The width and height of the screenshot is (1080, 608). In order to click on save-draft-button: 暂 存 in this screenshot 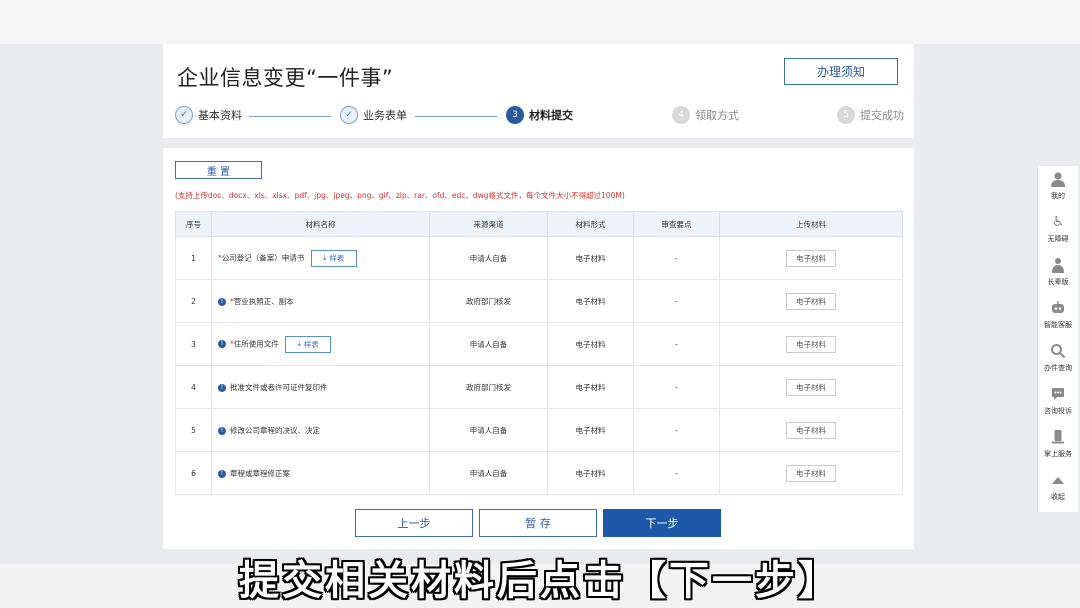, I will do `click(538, 523)`.